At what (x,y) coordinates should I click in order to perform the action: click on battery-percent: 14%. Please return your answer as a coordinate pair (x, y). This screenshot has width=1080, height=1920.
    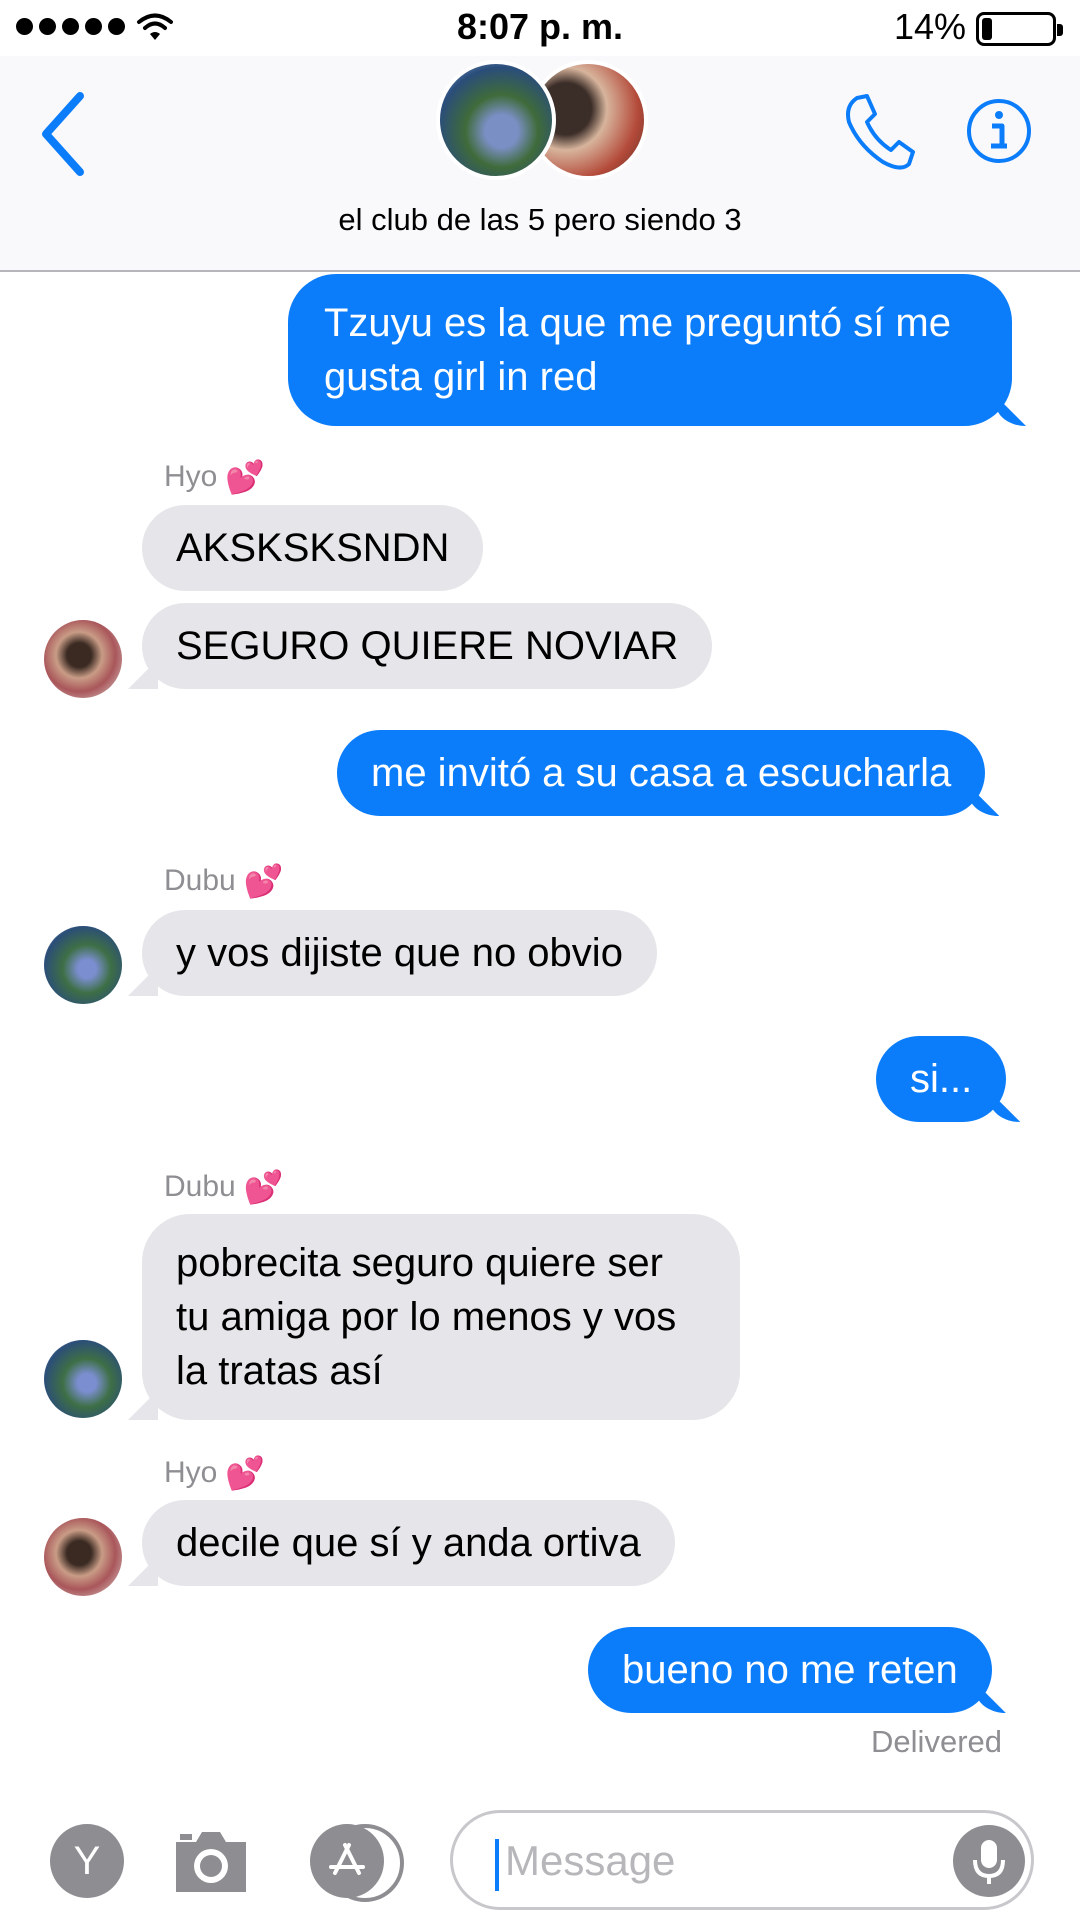
    Looking at the image, I should click on (929, 26).